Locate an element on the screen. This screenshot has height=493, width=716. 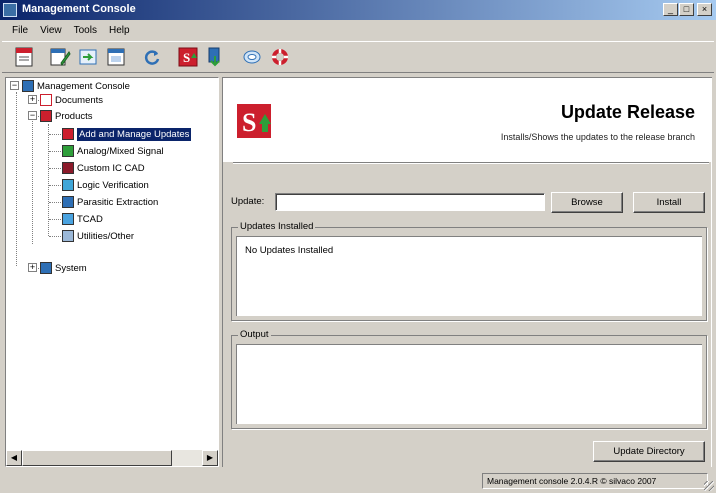
tree-item-tcad: TCAD is located at coordinates (82, 219).